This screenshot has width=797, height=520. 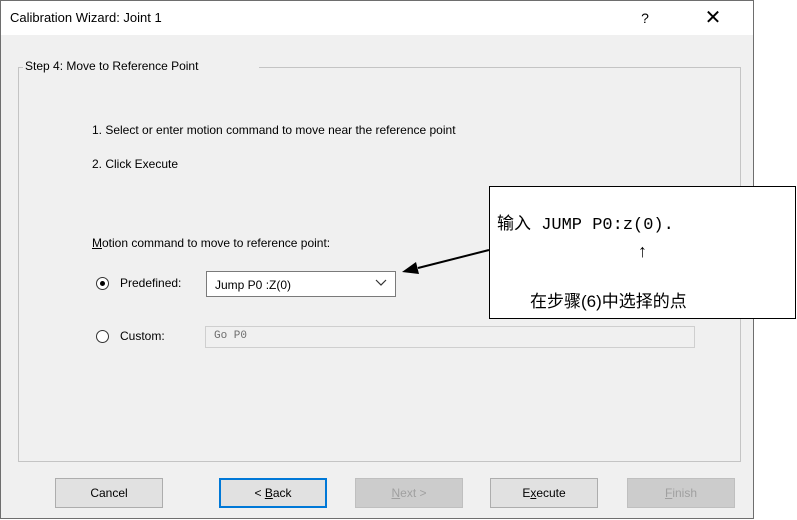 I want to click on annotation-callout: 输入 JUMP P0:z(0). ↑ 在步骤(6)中选择的点, so click(x=642, y=252).